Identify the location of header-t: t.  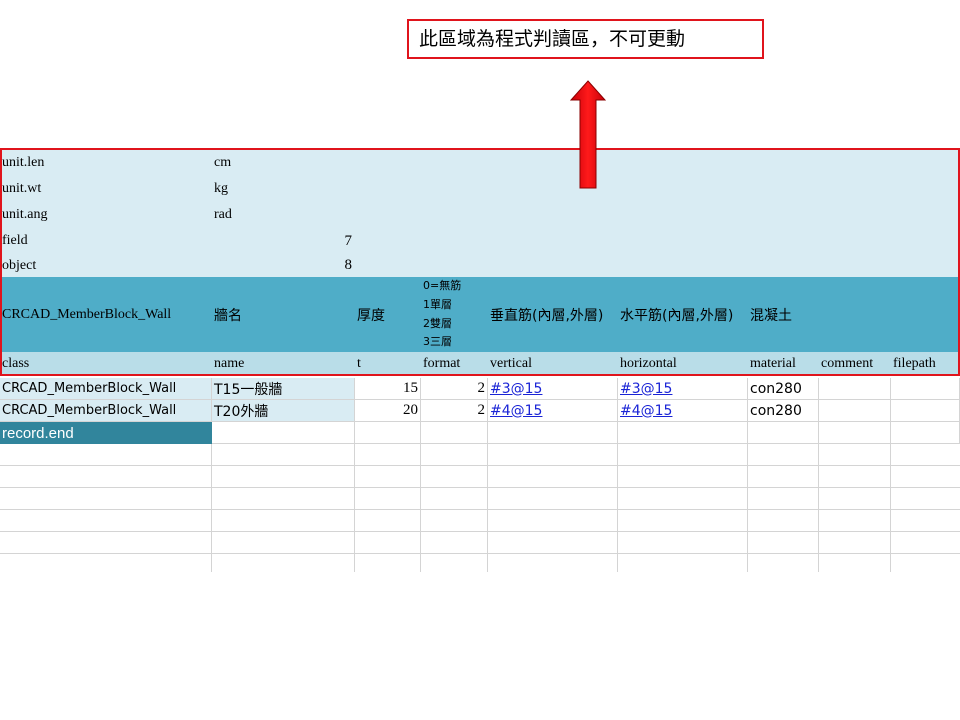
(388, 364).